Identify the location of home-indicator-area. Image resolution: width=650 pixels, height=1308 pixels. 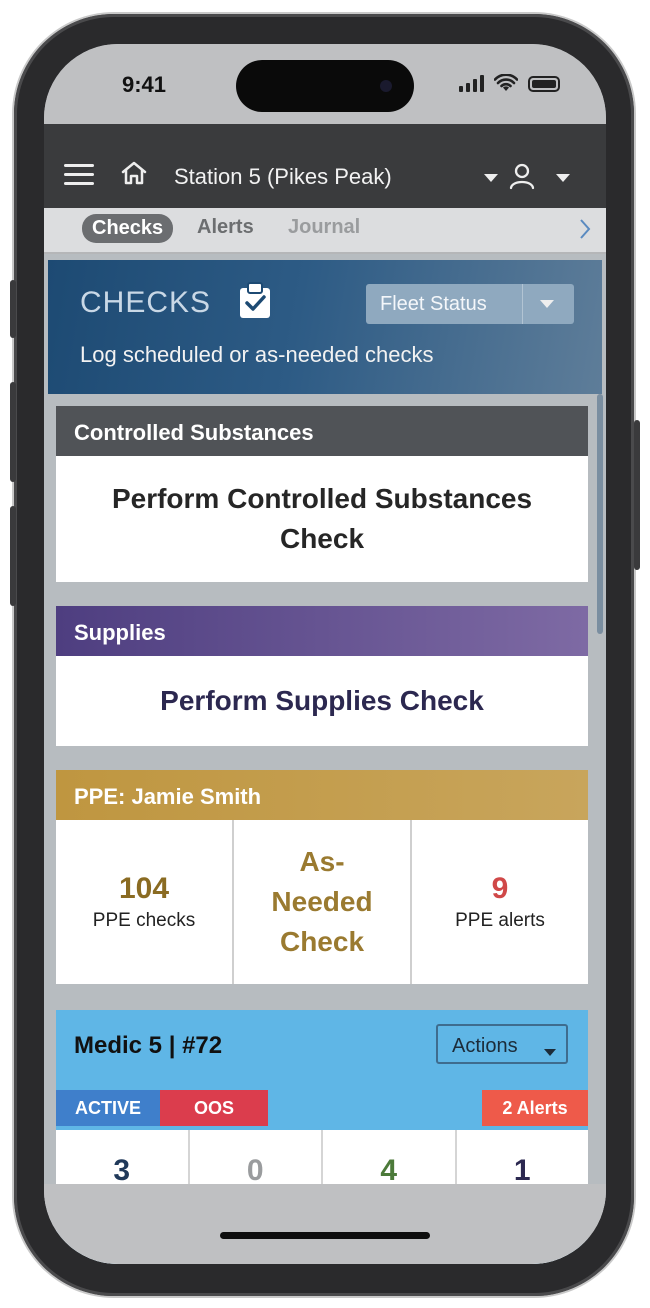
(325, 1224).